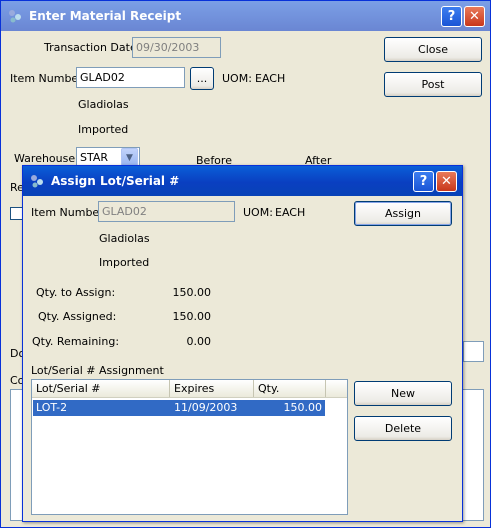  What do you see at coordinates (303, 407) in the screenshot?
I see `row-qty-cell: 150.00` at bounding box center [303, 407].